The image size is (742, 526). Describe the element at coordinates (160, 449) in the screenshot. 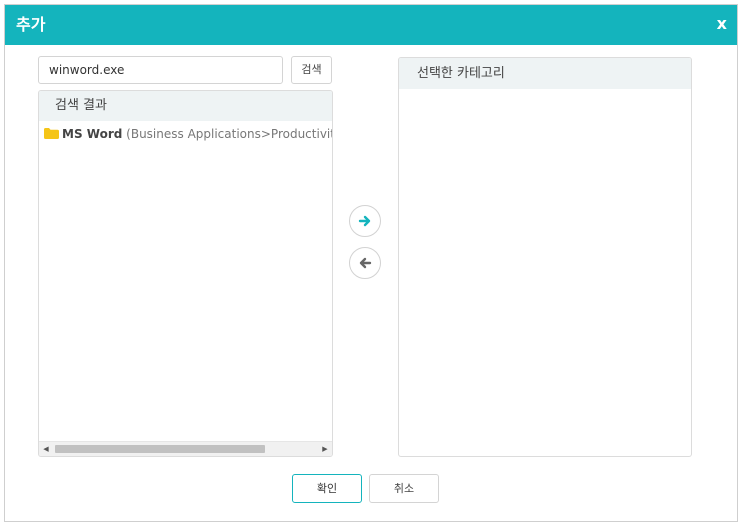

I see `scrollbar-thumb` at that location.